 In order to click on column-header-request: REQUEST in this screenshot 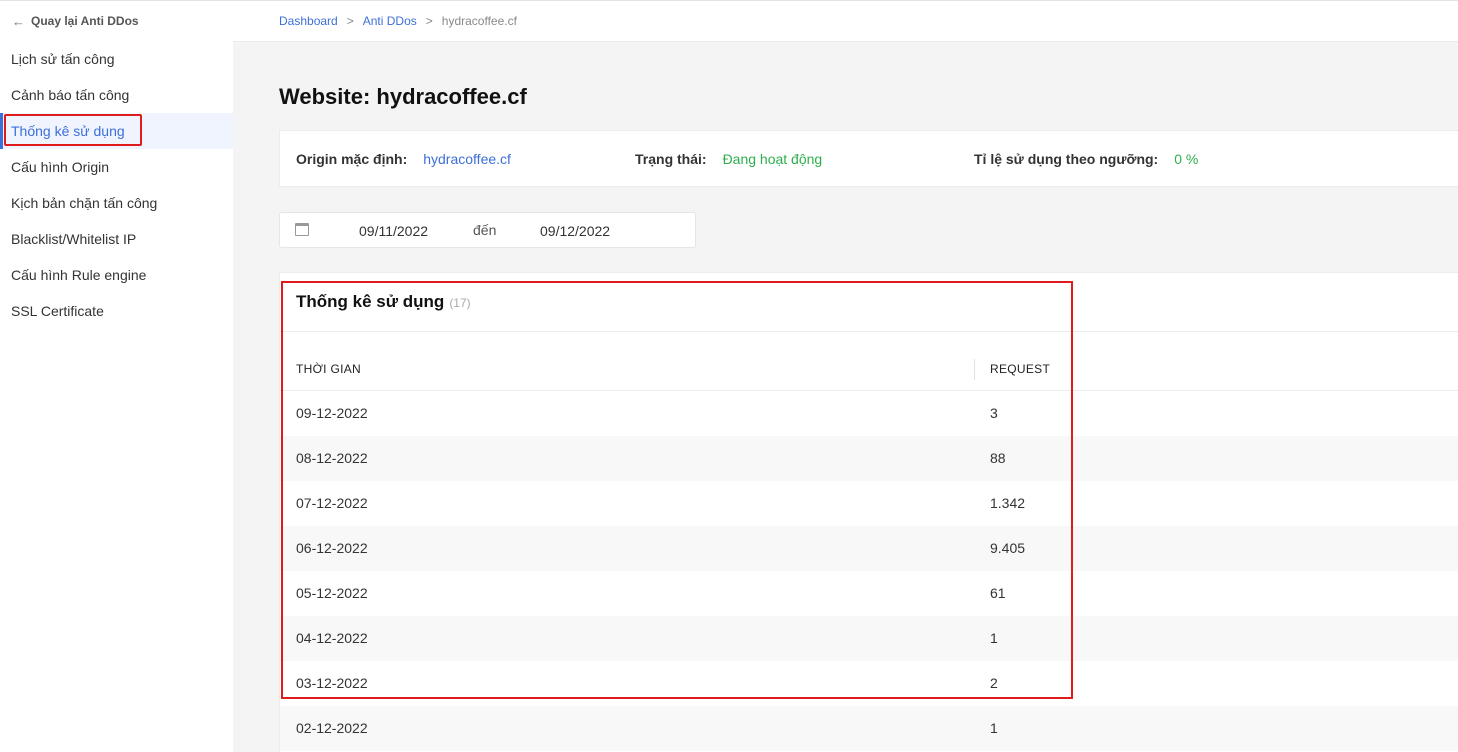, I will do `click(1020, 369)`.